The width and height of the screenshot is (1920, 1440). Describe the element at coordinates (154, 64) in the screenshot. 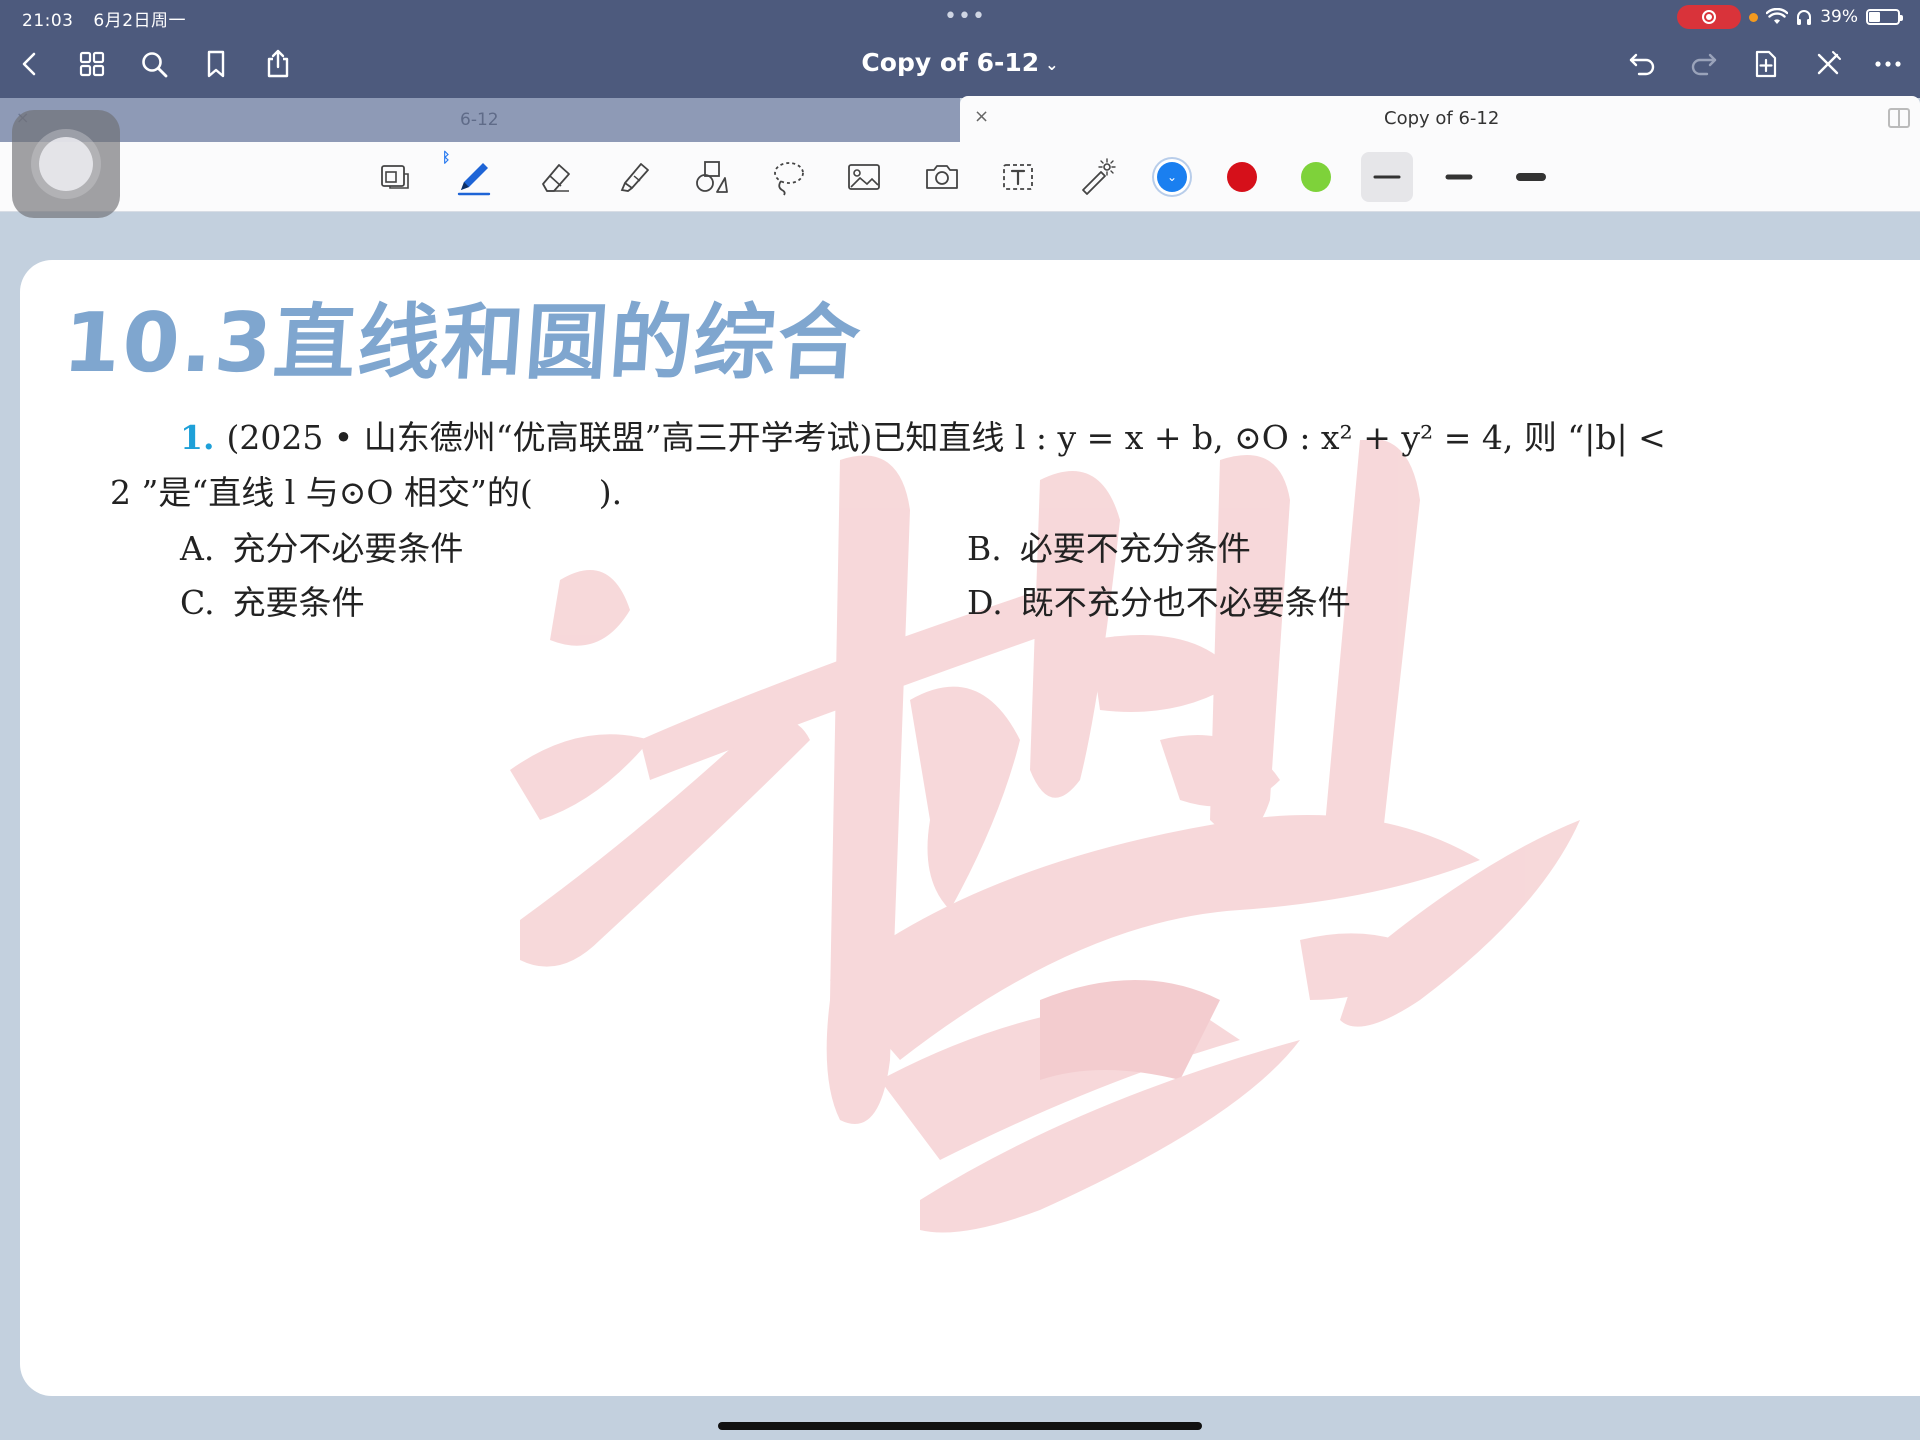

I see `search-icon` at that location.